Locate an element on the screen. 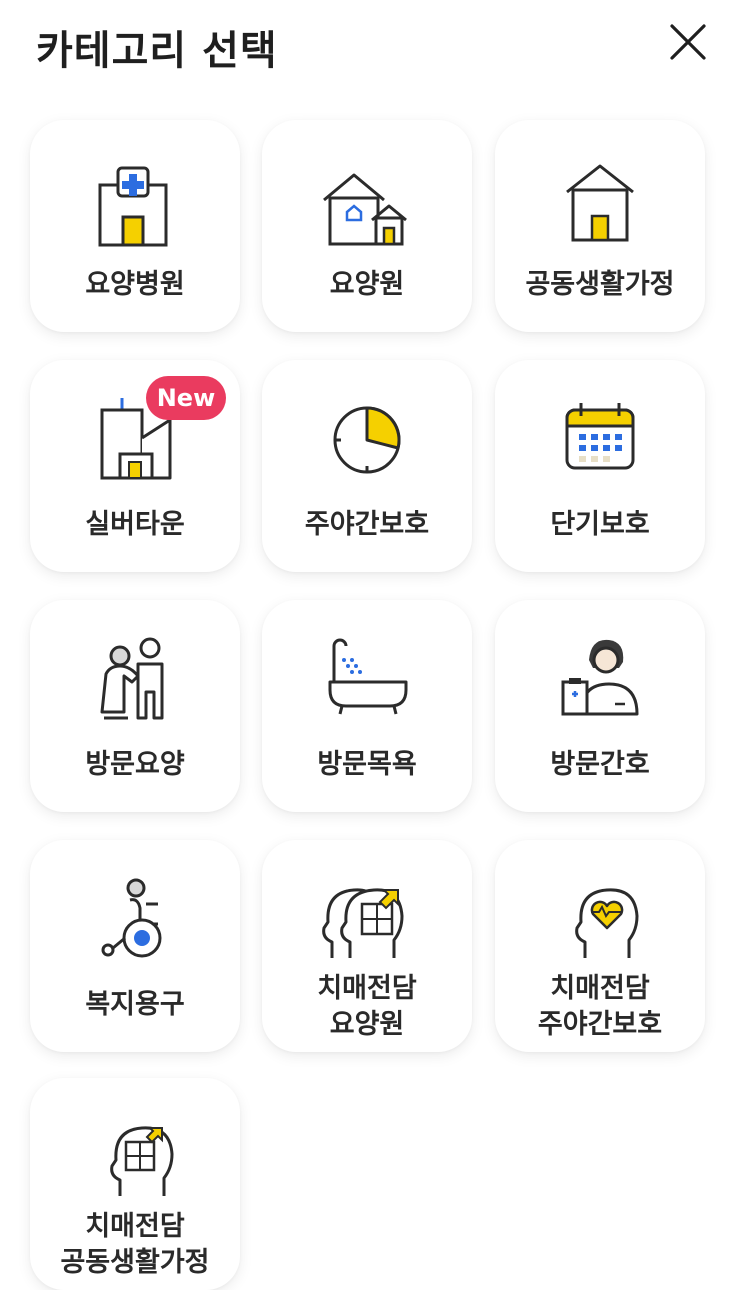  brain-heart-icon is located at coordinates (600, 920).